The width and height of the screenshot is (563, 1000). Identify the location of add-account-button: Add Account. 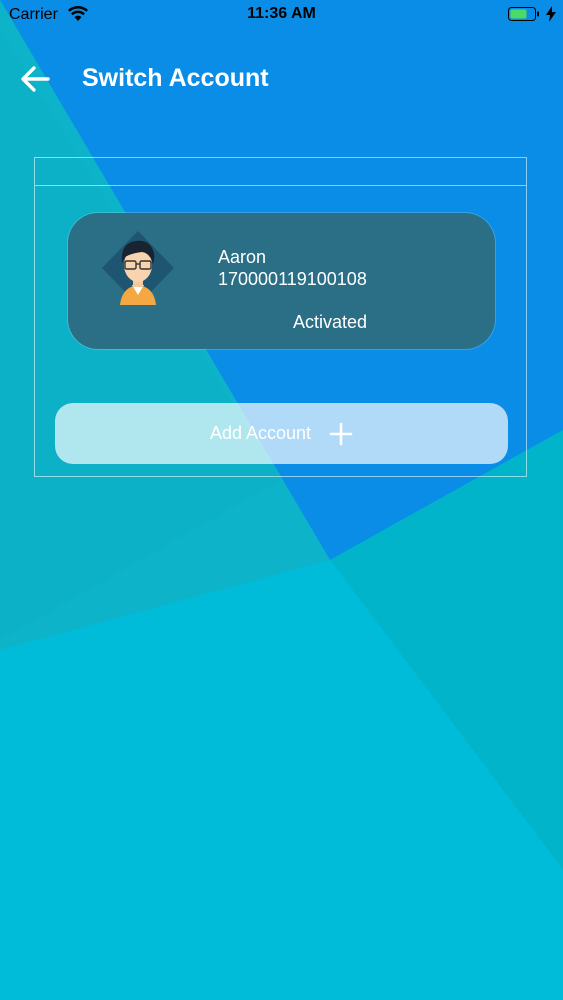
(281, 433).